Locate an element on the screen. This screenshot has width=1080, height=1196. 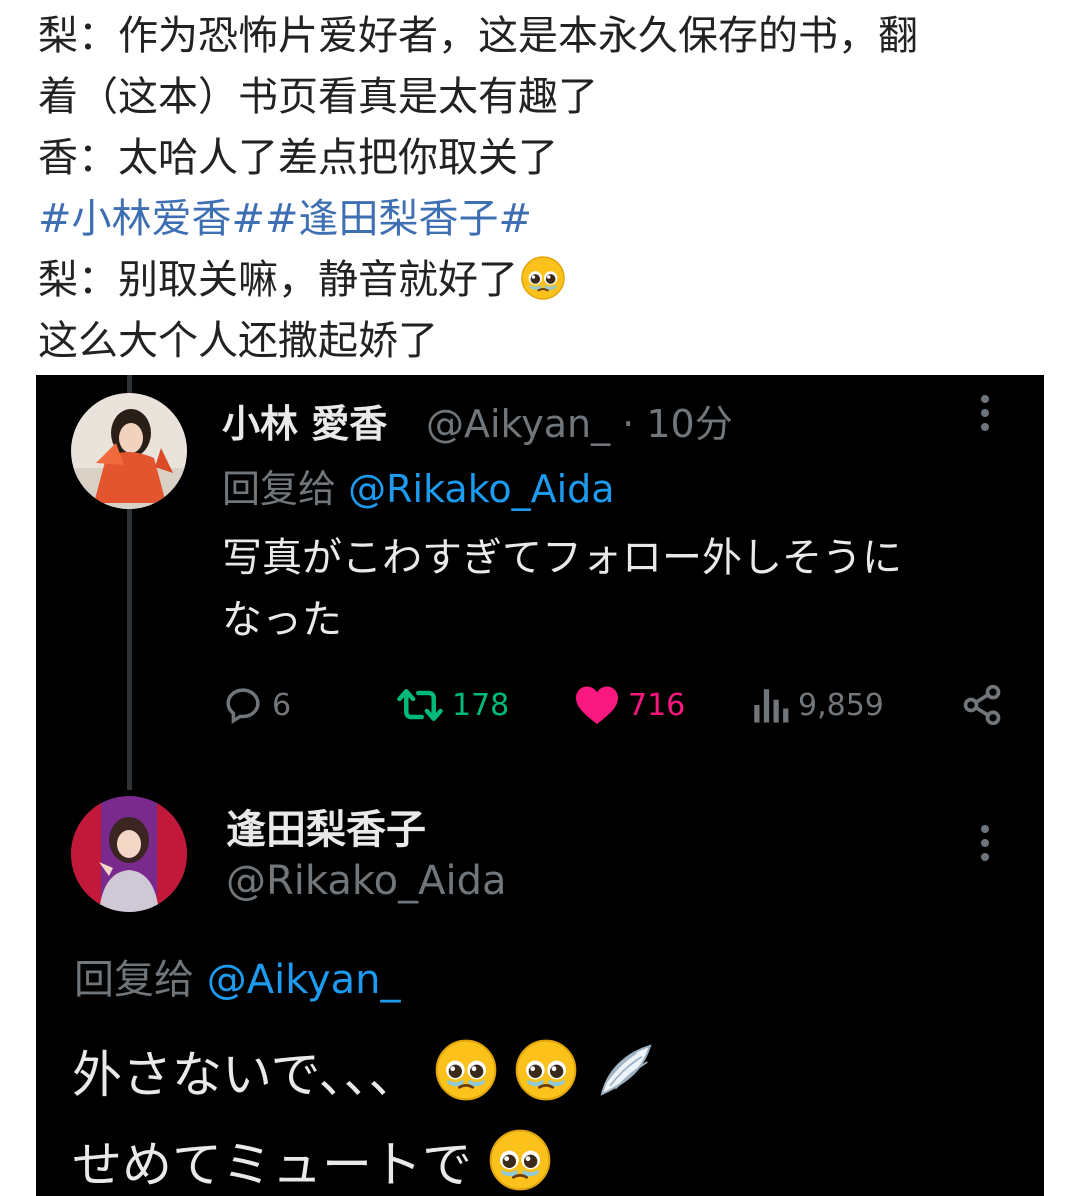
tweet1-time: 10分 is located at coordinates (689, 424).